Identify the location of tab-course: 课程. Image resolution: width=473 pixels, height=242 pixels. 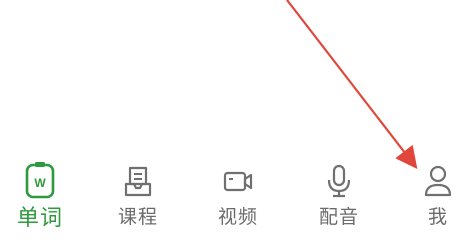
(138, 194).